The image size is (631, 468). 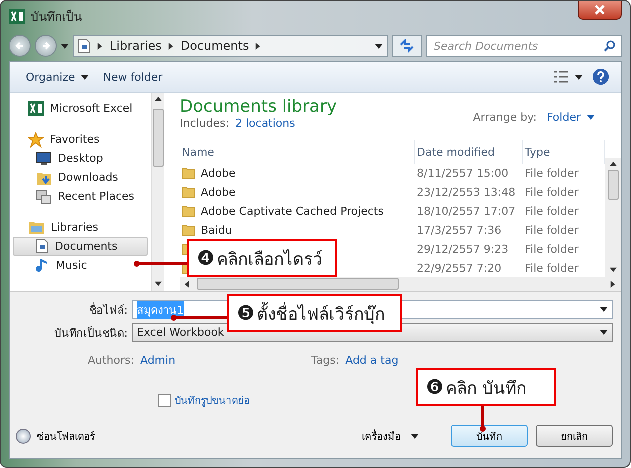 What do you see at coordinates (574, 436) in the screenshot?
I see `cancel-button: ยกเลิก` at bounding box center [574, 436].